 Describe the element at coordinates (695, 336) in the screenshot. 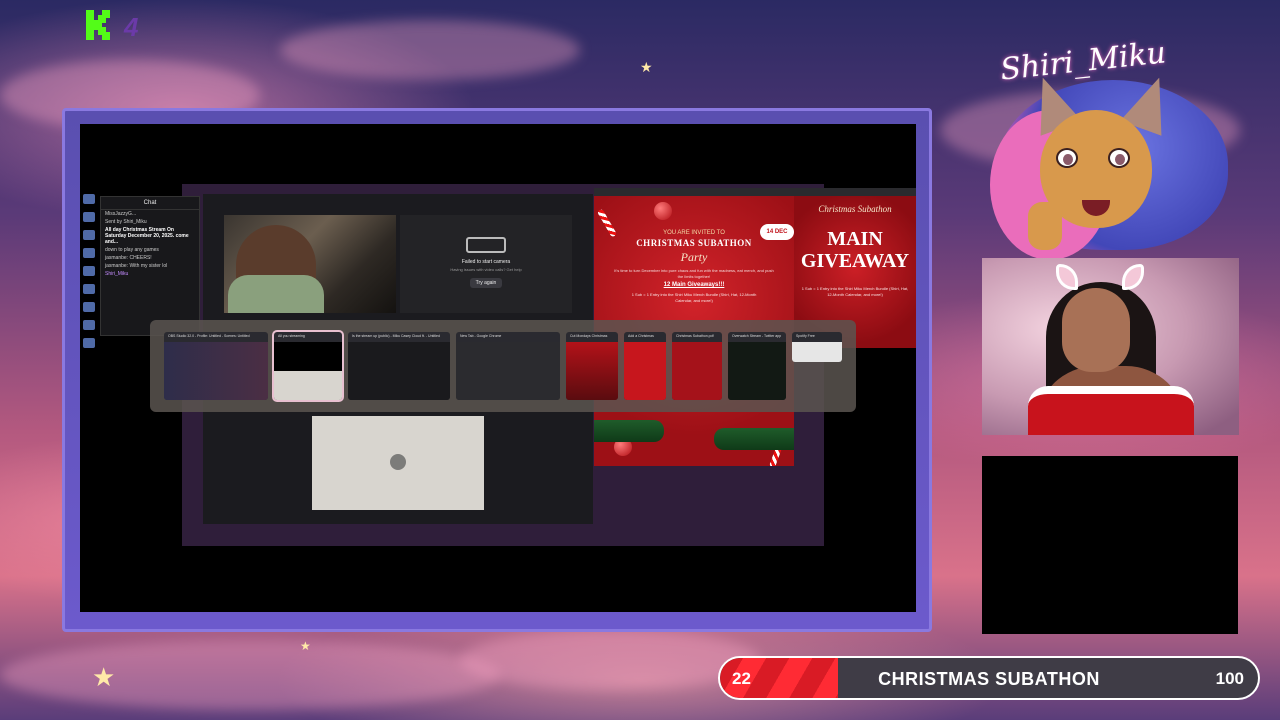

I see `task-caption: Christmas Subathon.pdf` at that location.